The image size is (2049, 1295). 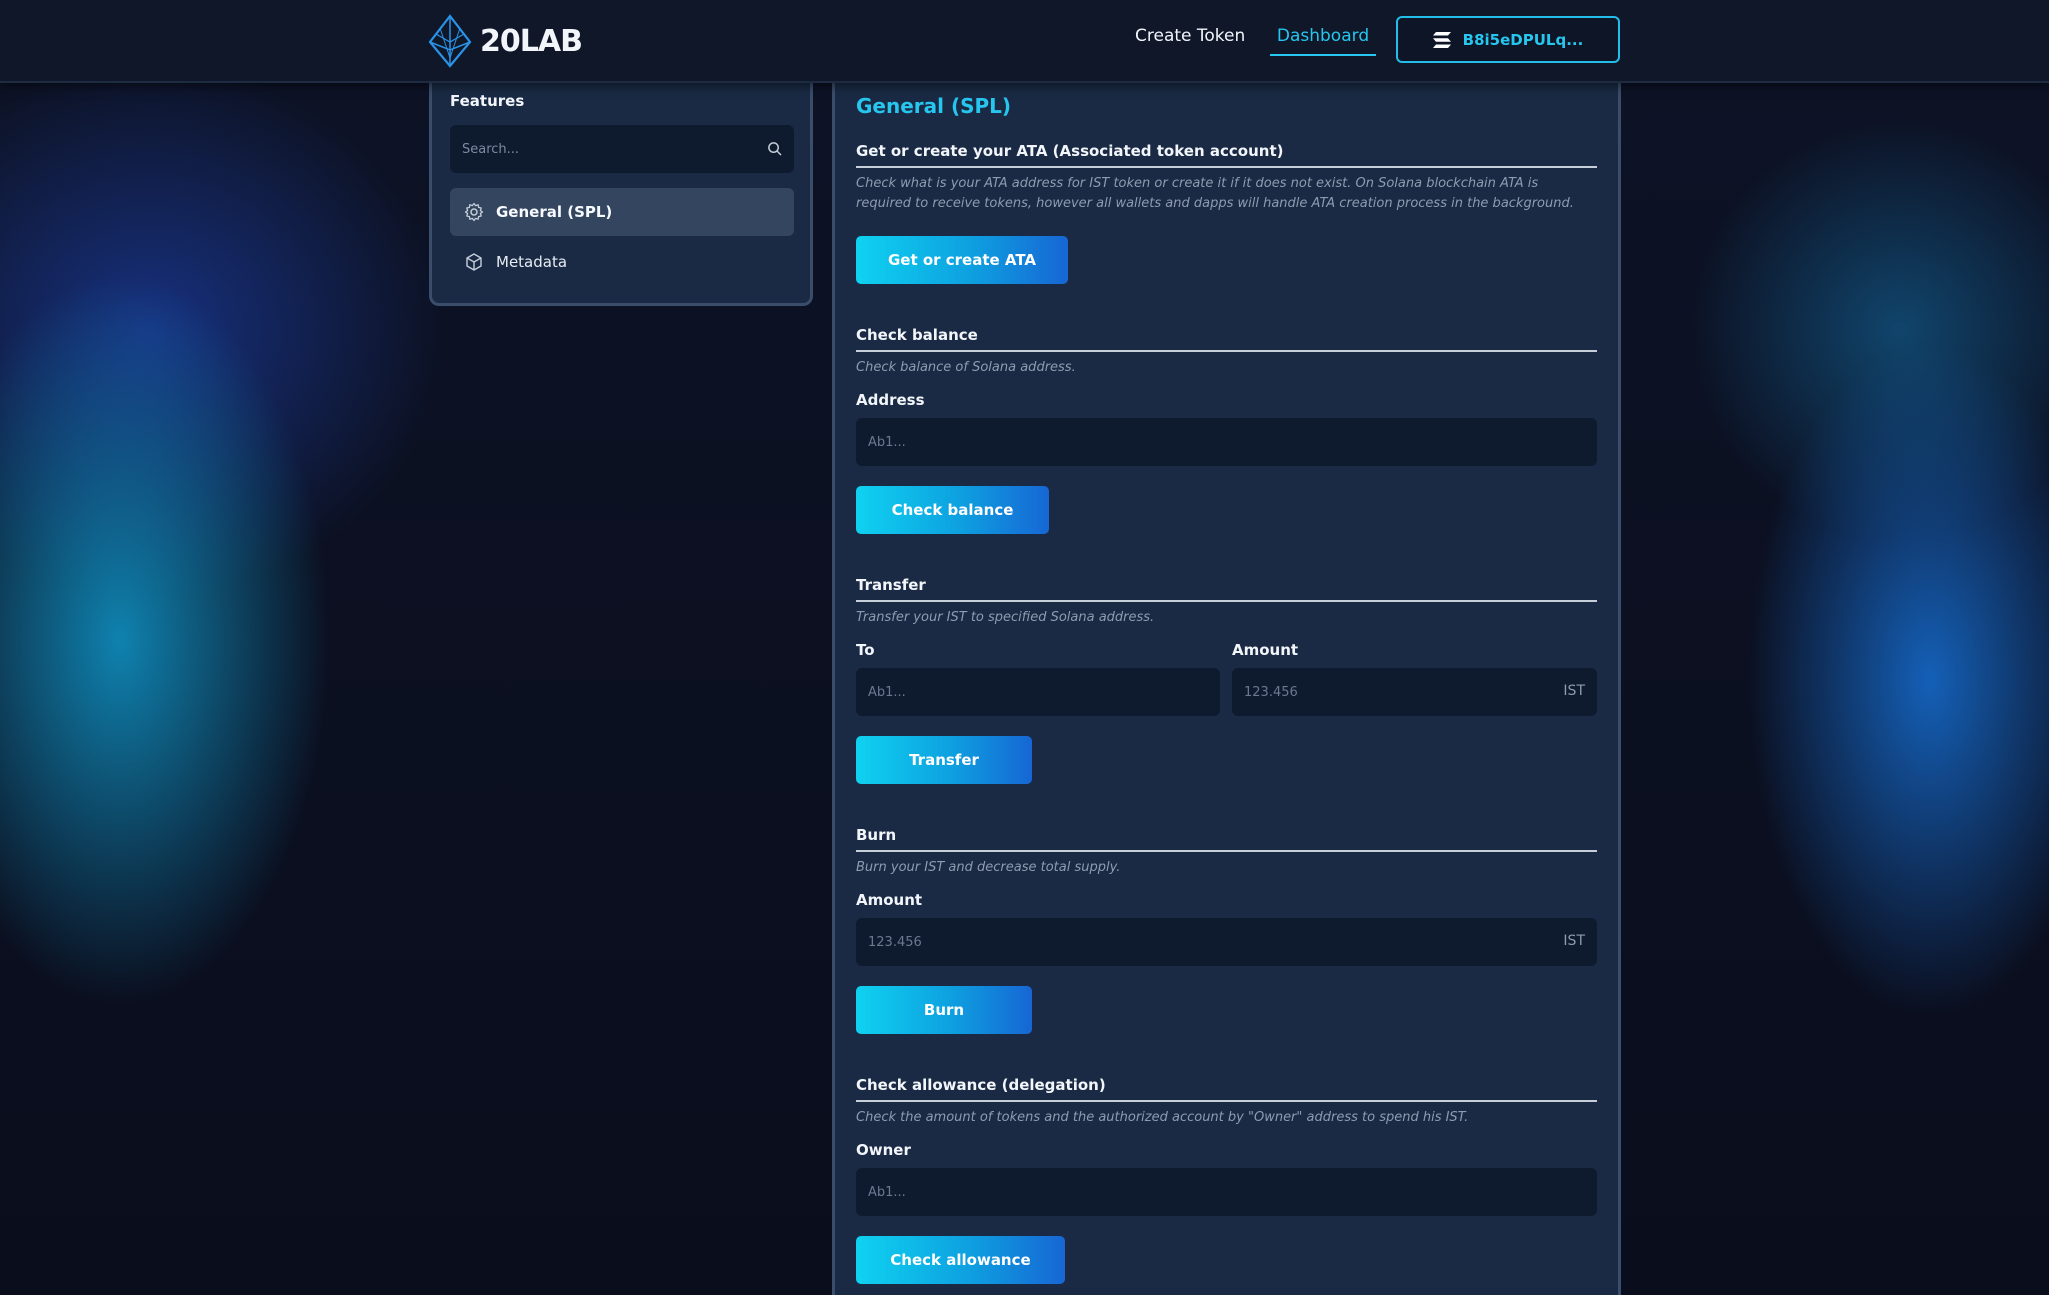 I want to click on section-description: Check balance of Solana address., so click(x=966, y=367).